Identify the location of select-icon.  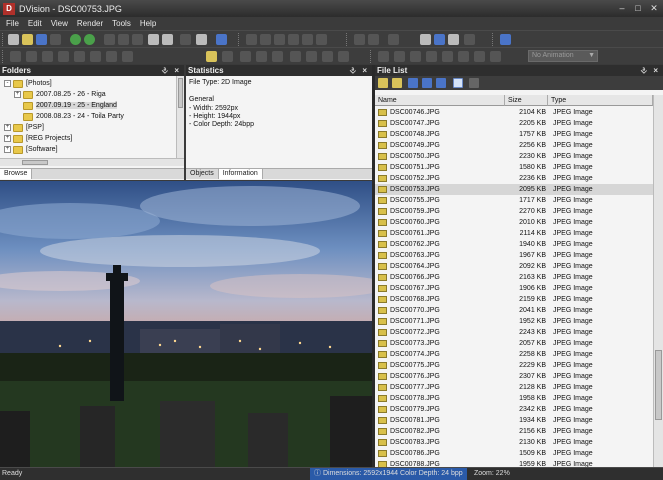
(127, 56).